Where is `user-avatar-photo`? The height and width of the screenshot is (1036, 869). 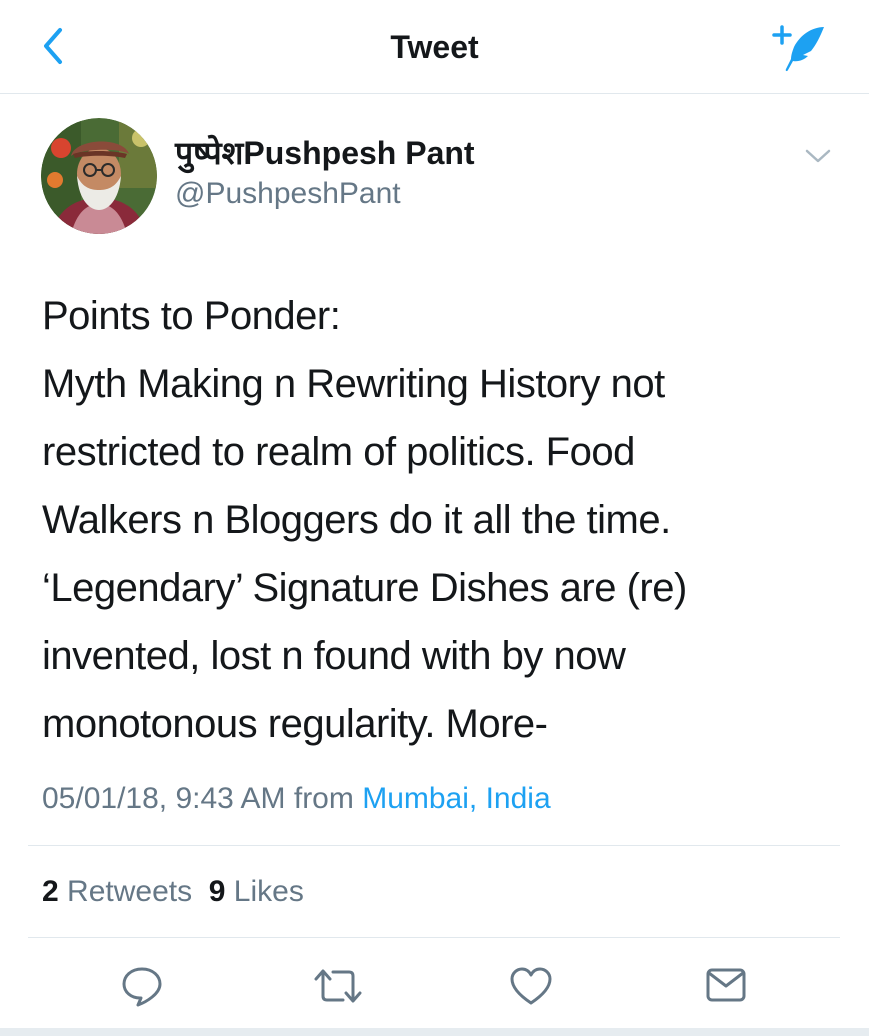
user-avatar-photo is located at coordinates (99, 176).